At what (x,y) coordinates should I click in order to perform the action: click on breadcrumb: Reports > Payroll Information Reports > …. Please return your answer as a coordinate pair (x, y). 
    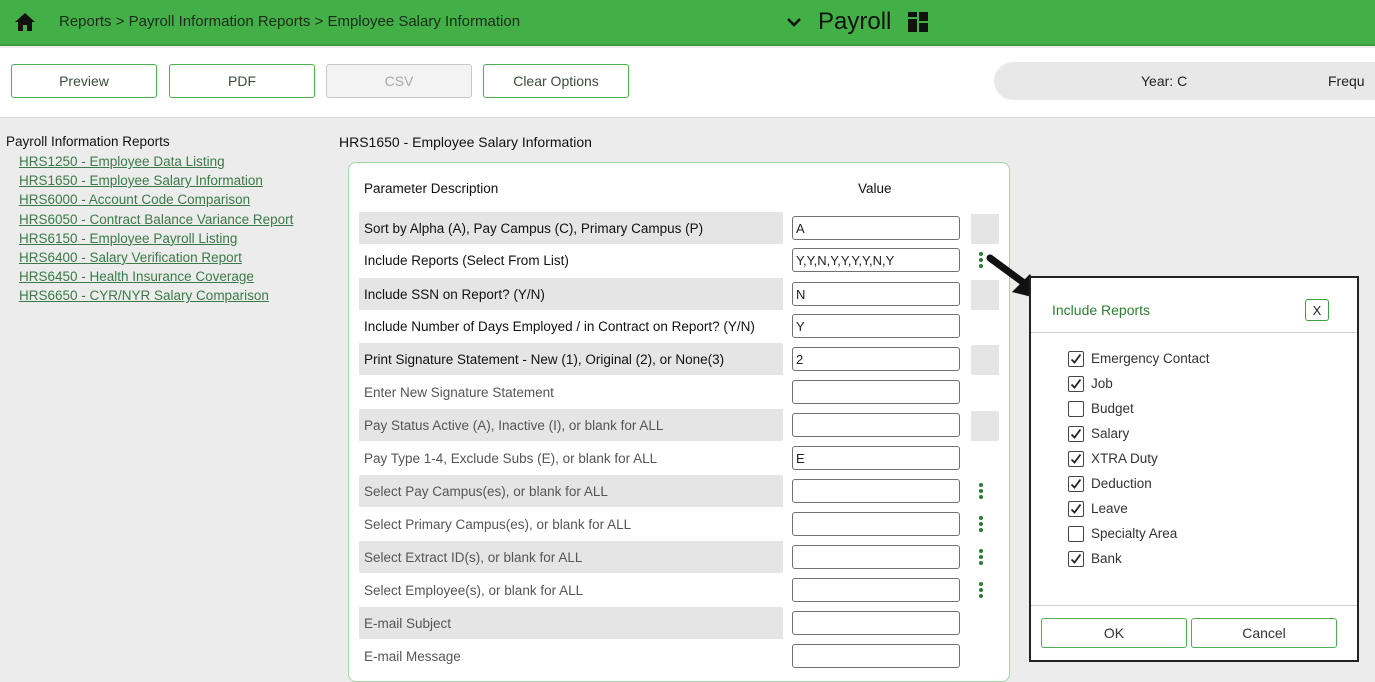
    Looking at the image, I should click on (289, 21).